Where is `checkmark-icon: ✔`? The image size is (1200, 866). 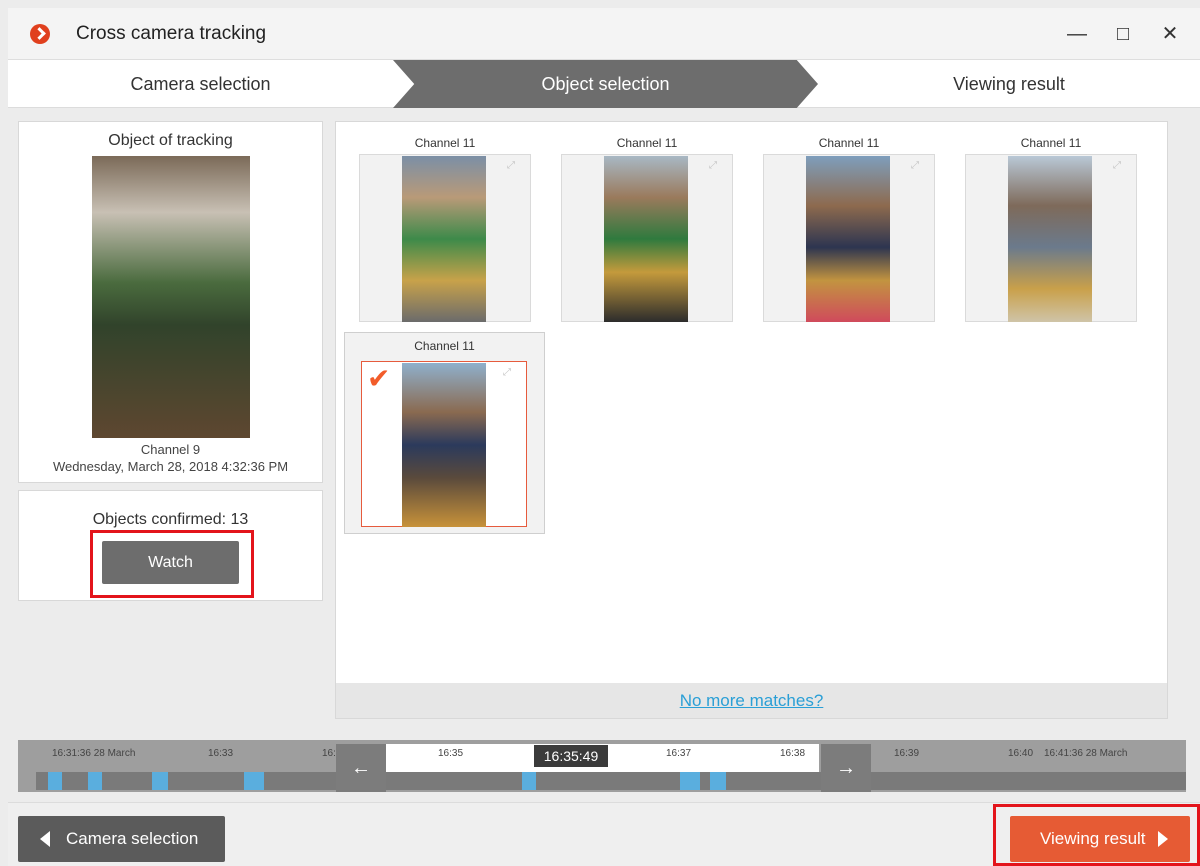
checkmark-icon: ✔ is located at coordinates (379, 378).